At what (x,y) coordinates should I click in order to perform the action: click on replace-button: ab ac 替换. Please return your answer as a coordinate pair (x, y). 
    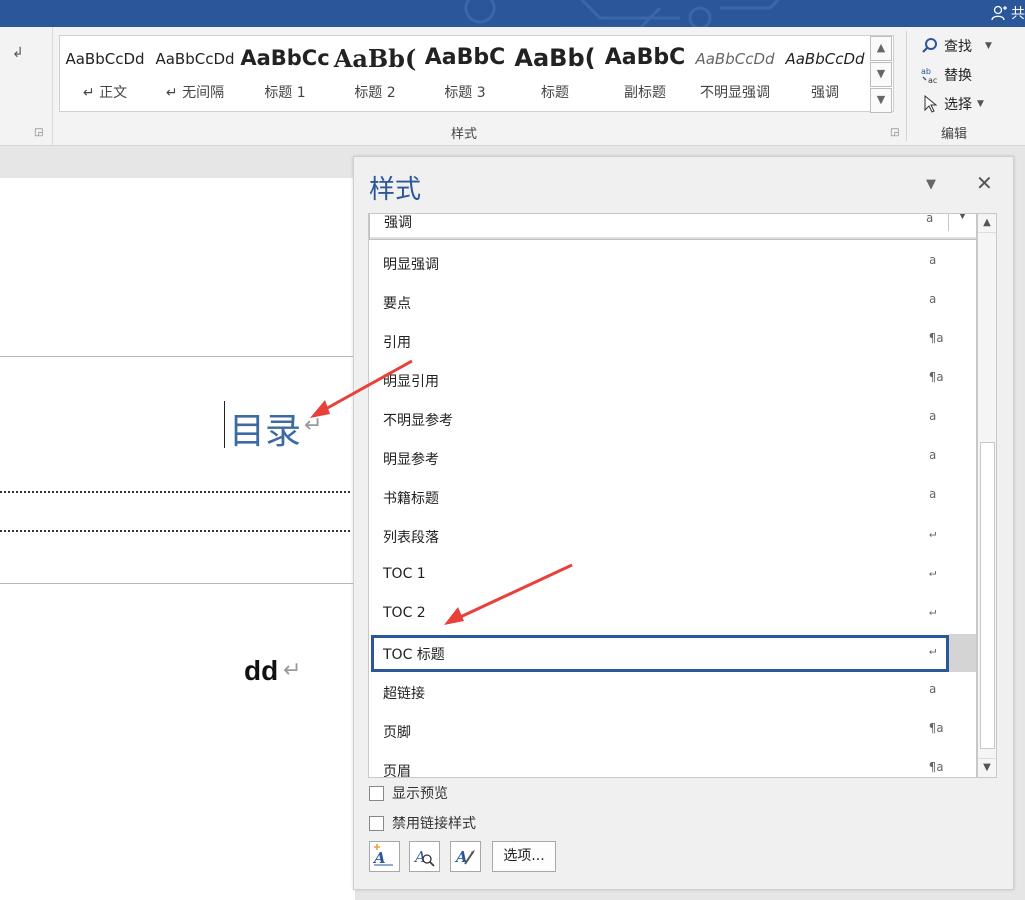
    Looking at the image, I should click on (946, 75).